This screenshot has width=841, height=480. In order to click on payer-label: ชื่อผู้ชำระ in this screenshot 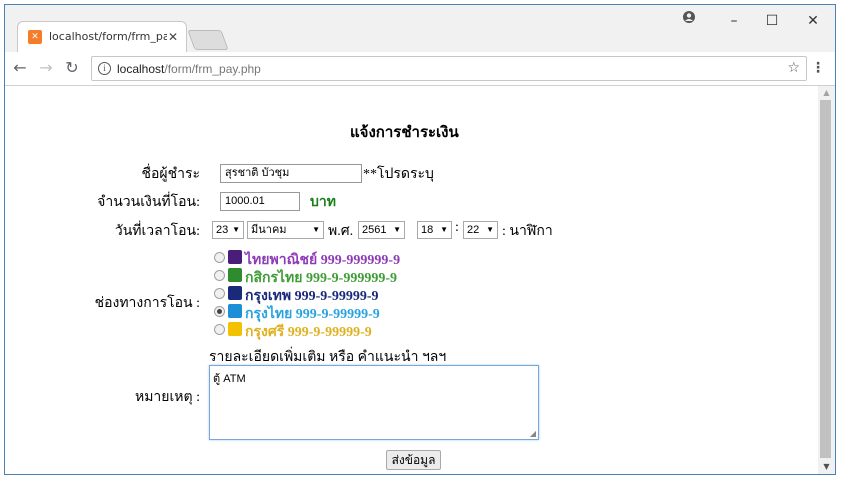, I will do `click(170, 174)`.